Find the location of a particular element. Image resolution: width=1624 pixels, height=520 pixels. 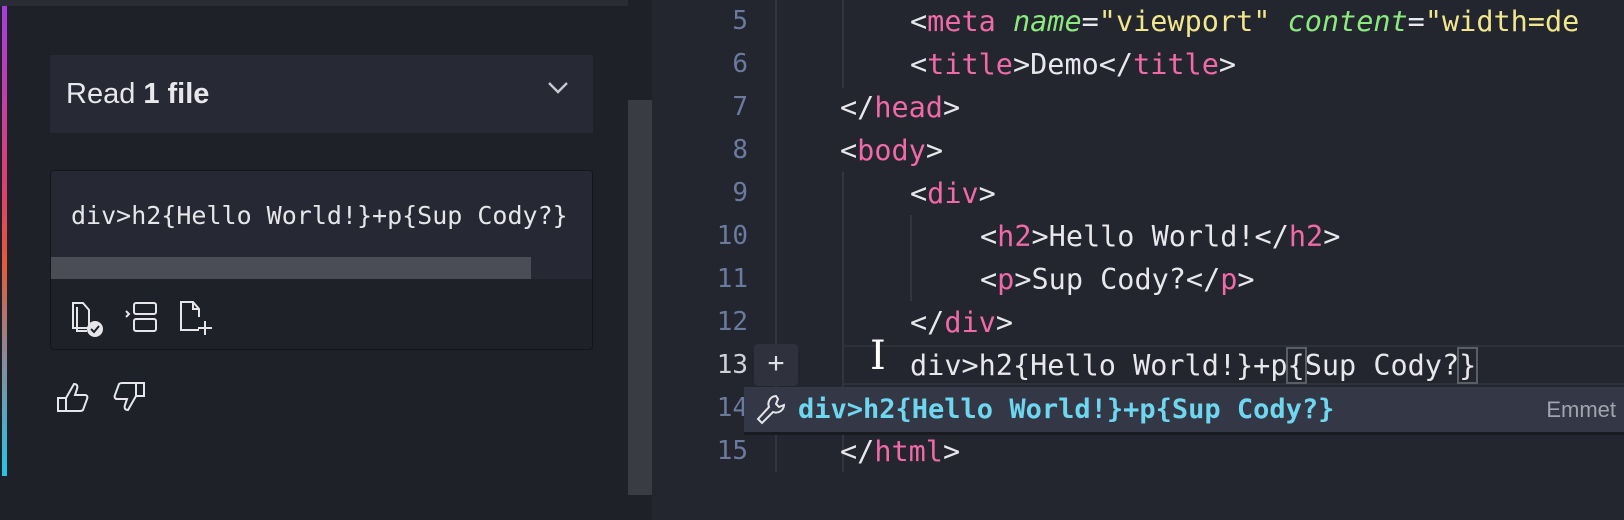

code-snippet: div>h2{Hello World!}+p{Sup Cody?} is located at coordinates (319, 215).